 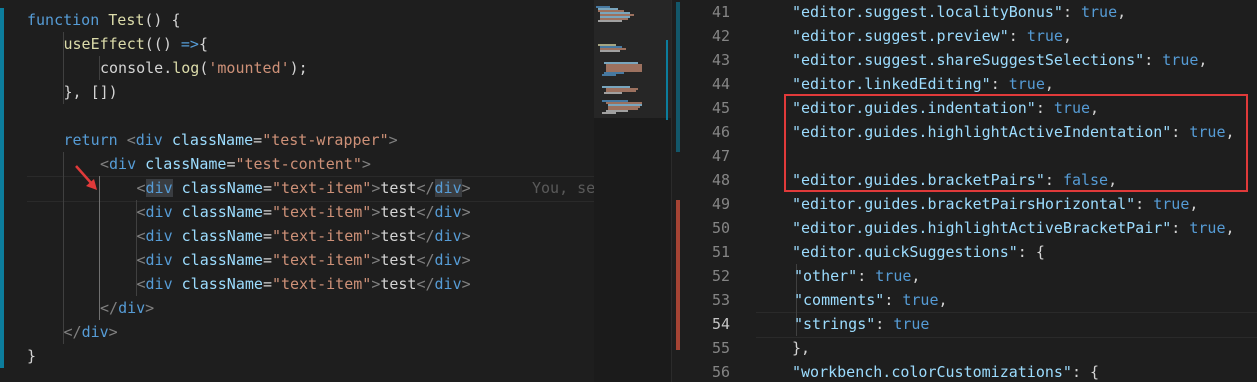 I want to click on code-content: </div>, so click(x=127, y=308).